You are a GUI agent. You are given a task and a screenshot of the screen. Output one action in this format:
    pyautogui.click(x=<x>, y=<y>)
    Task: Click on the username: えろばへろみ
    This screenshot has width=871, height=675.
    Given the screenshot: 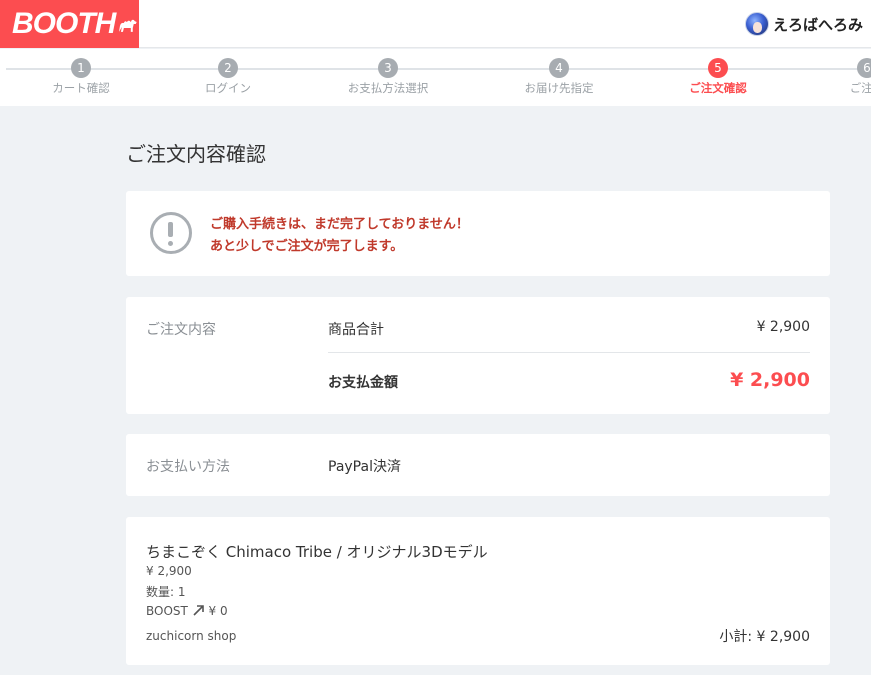 What is the action you would take?
    pyautogui.click(x=817, y=24)
    